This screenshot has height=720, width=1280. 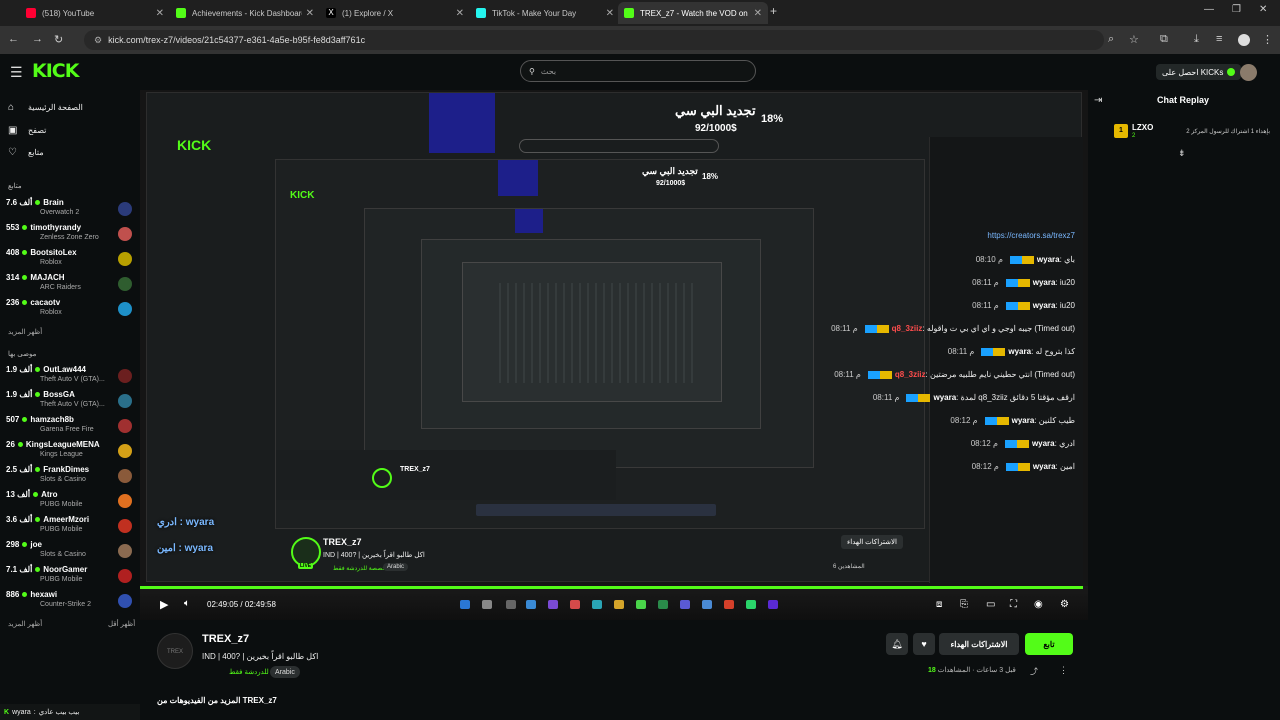 What do you see at coordinates (46, 369) in the screenshot?
I see `channel-line: 1.9 ألف OutLaw444` at bounding box center [46, 369].